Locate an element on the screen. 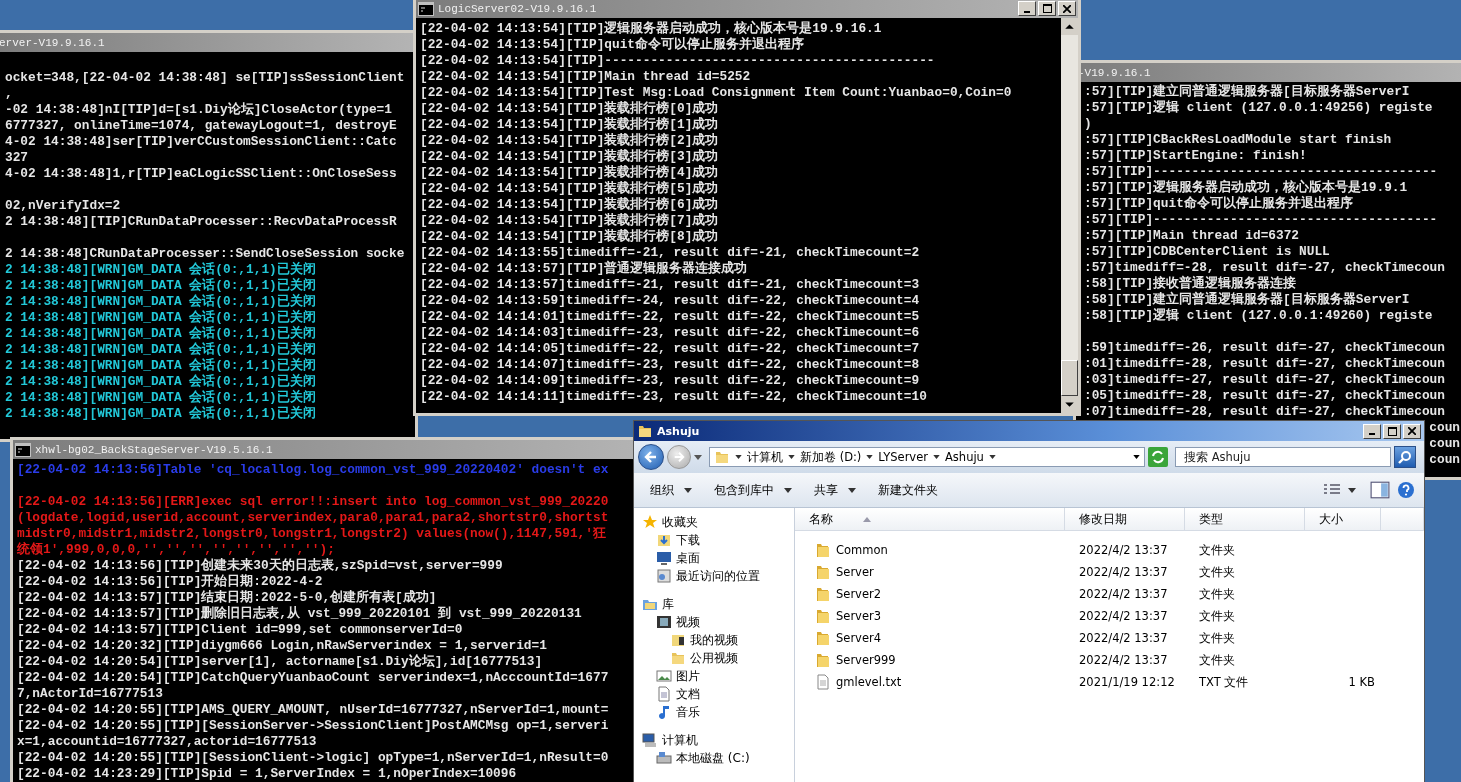 The image size is (1461, 782). toolbar-button: 共享 is located at coordinates (835, 490).